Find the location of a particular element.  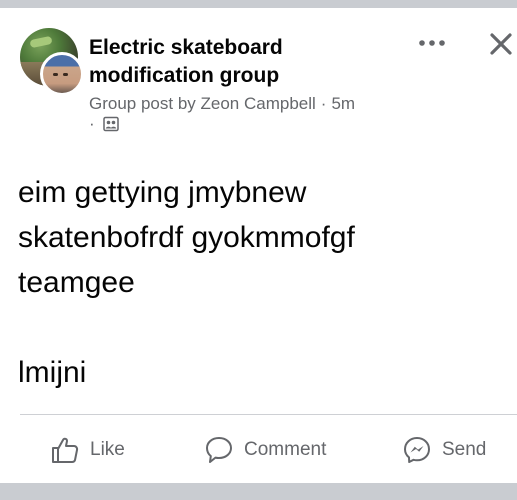

like-button: Like is located at coordinates (87, 450).